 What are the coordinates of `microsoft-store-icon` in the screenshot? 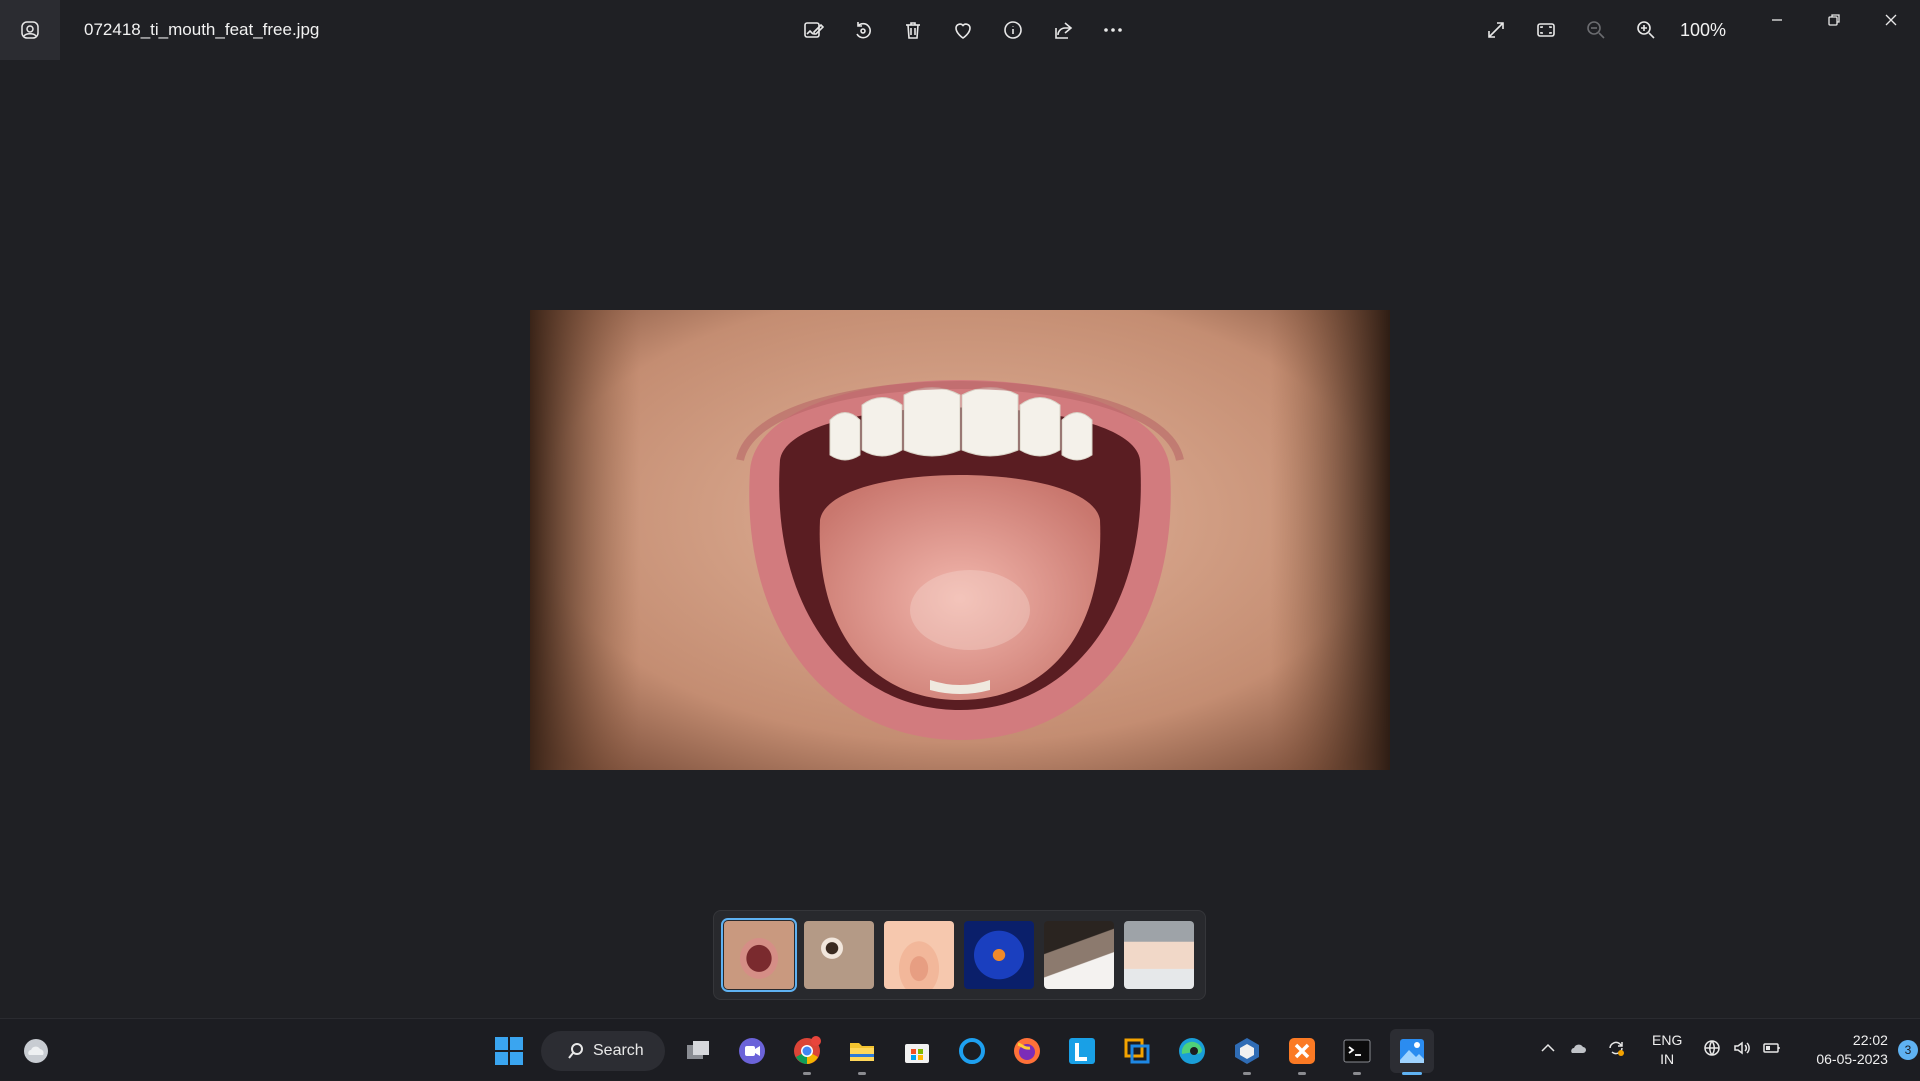 It's located at (917, 1051).